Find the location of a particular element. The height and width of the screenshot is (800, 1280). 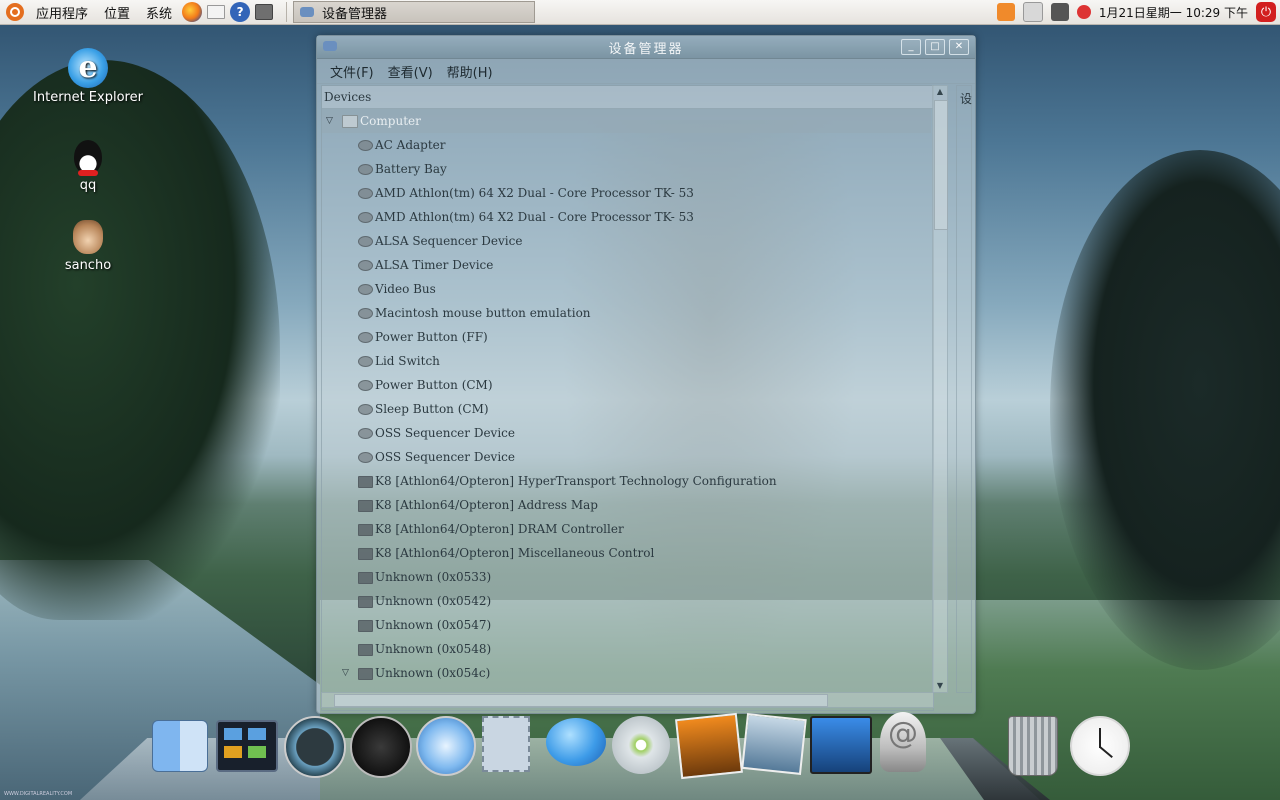

trash-icon is located at coordinates (1033, 746).